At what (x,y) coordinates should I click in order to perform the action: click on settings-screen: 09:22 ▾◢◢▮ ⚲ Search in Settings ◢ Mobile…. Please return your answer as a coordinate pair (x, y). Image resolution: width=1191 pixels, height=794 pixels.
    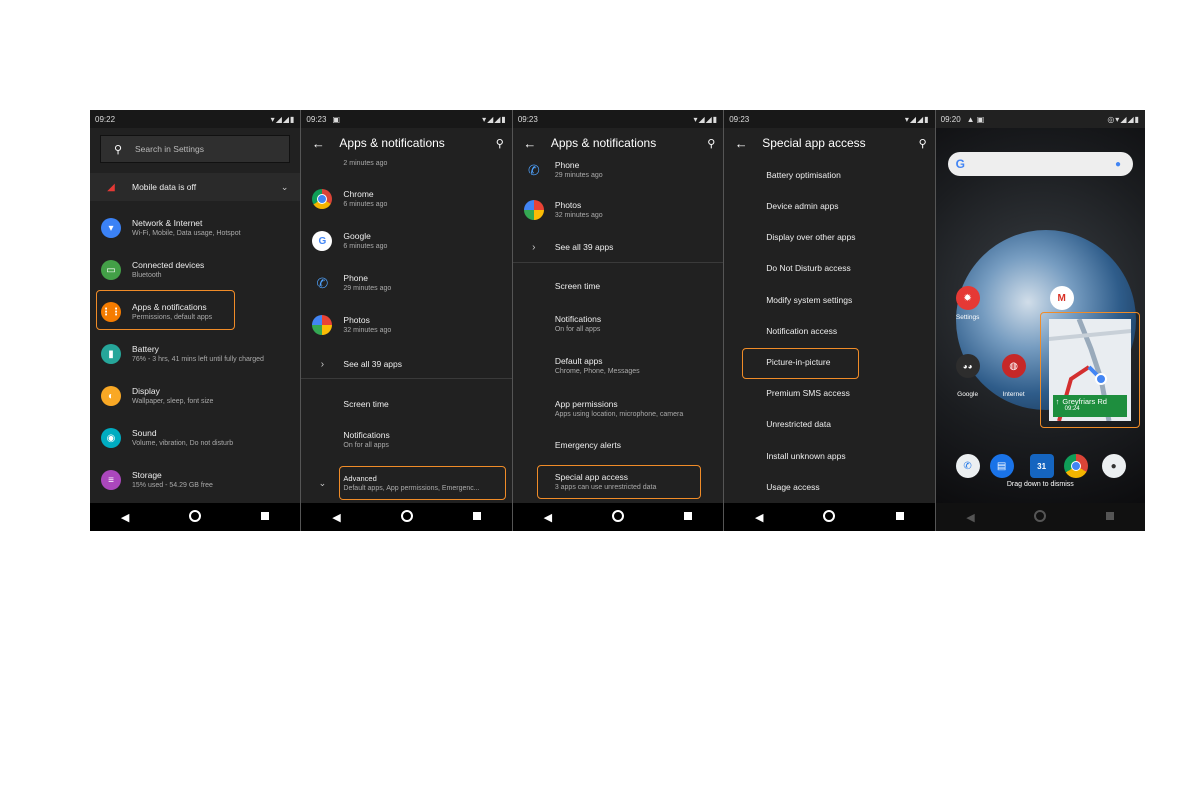
    Looking at the image, I should click on (195, 320).